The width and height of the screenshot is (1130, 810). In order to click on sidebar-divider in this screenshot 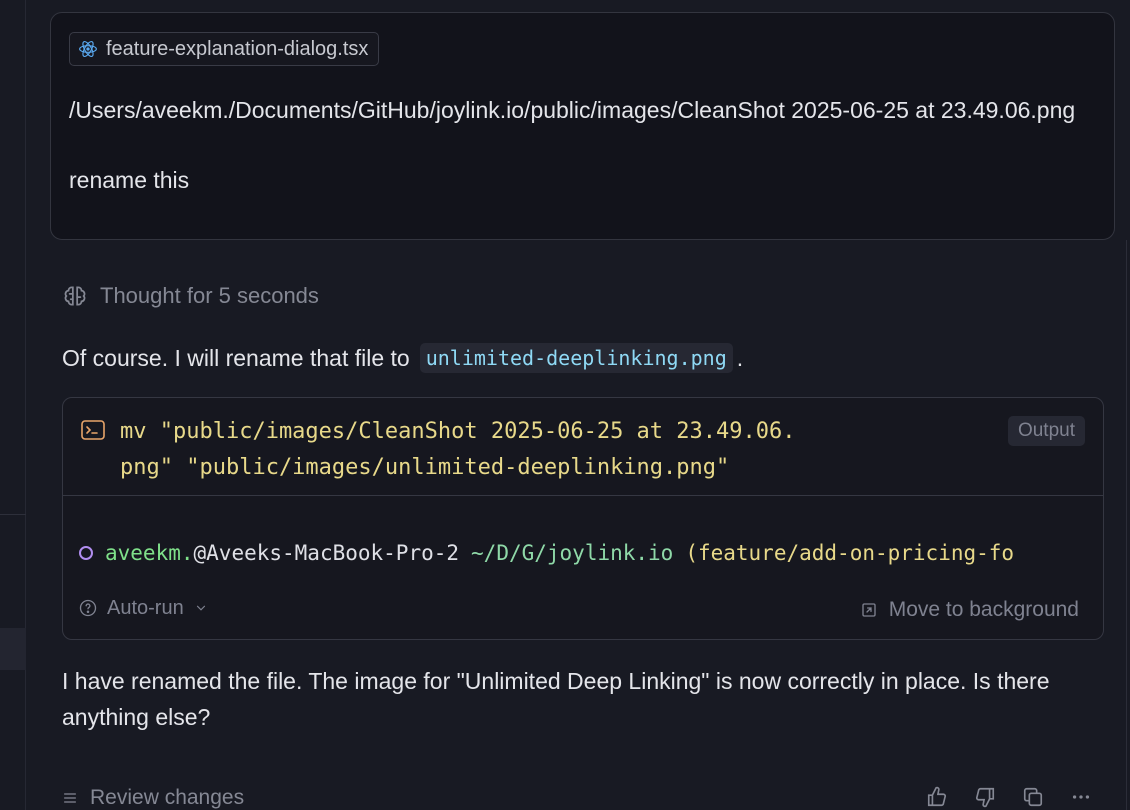, I will do `click(13, 514)`.